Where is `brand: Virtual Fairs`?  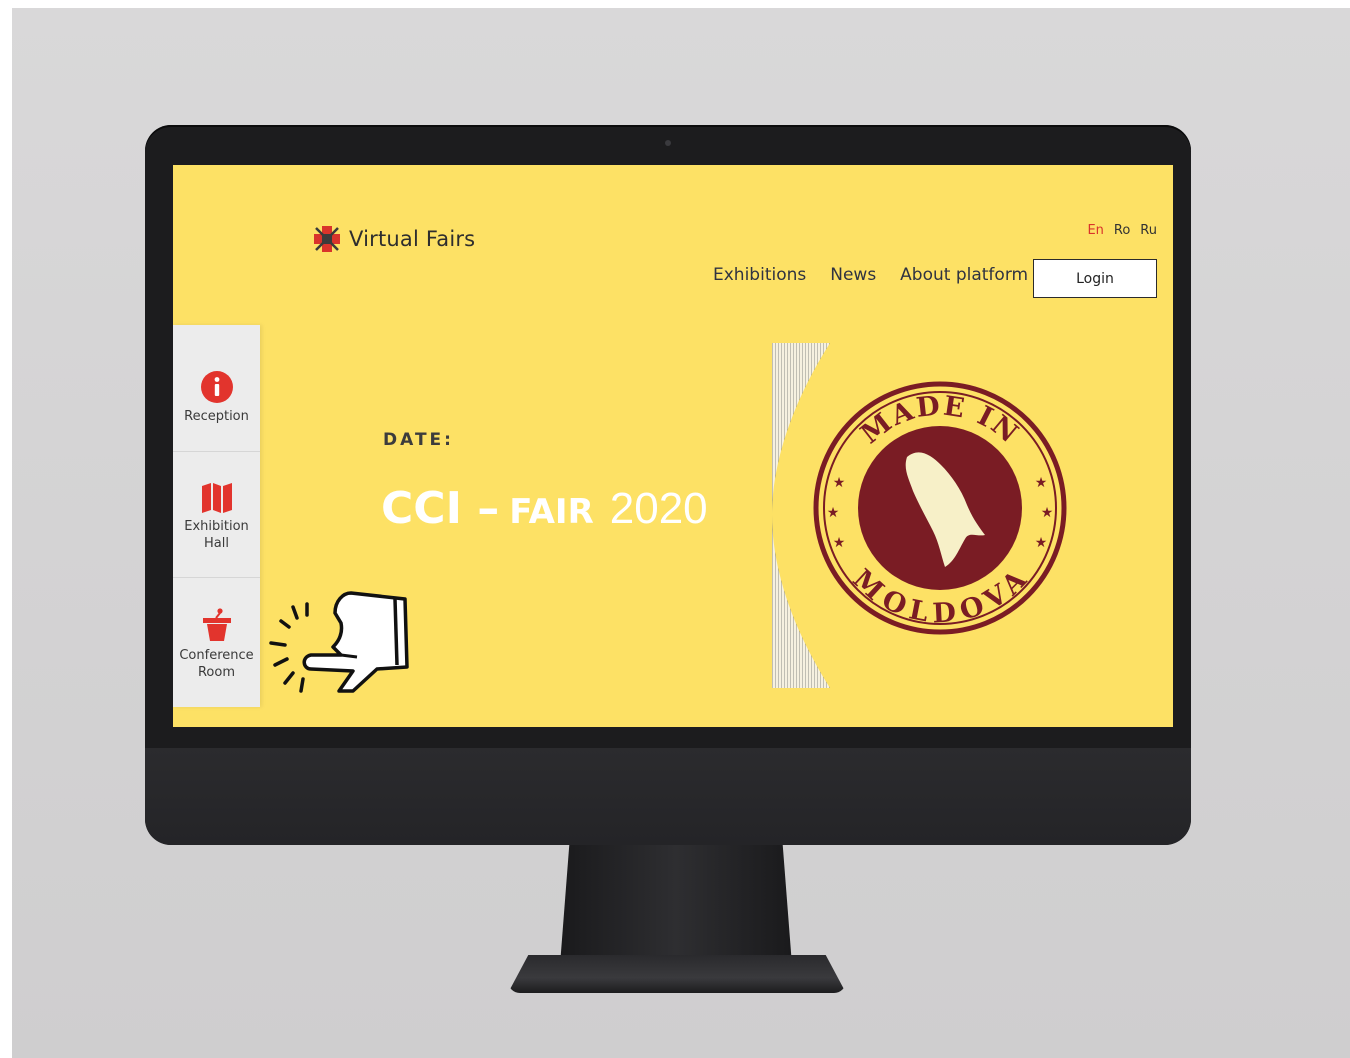
brand: Virtual Fairs is located at coordinates (394, 239).